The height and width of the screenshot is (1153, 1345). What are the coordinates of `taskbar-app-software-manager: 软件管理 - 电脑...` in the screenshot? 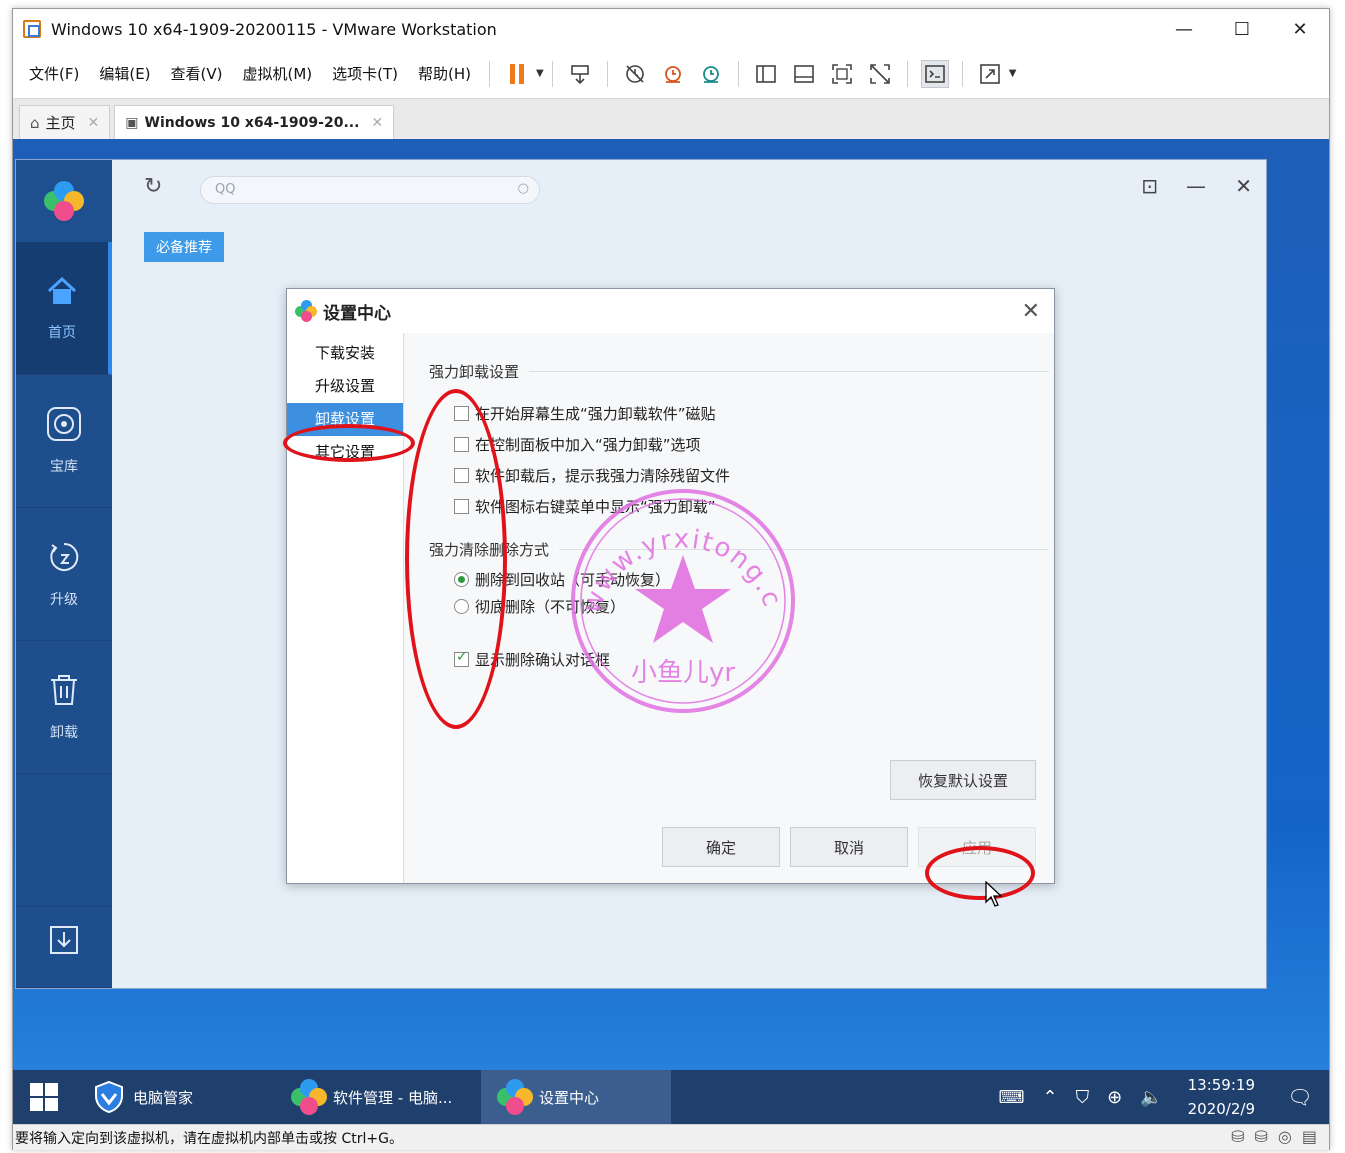 It's located at (378, 1097).